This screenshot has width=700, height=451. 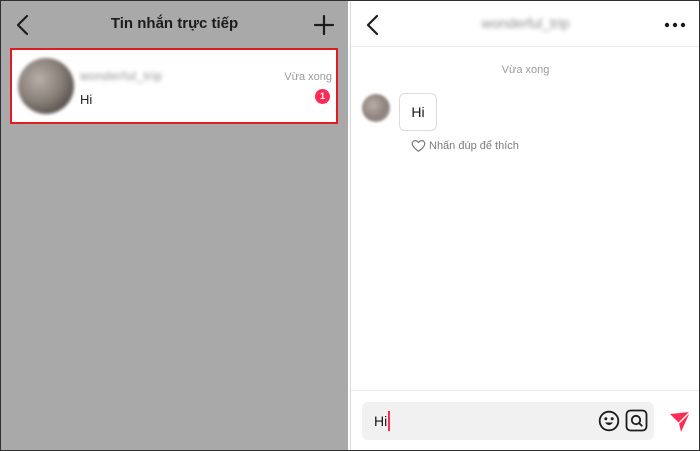 What do you see at coordinates (86, 99) in the screenshot?
I see `conversation-preview: Hi` at bounding box center [86, 99].